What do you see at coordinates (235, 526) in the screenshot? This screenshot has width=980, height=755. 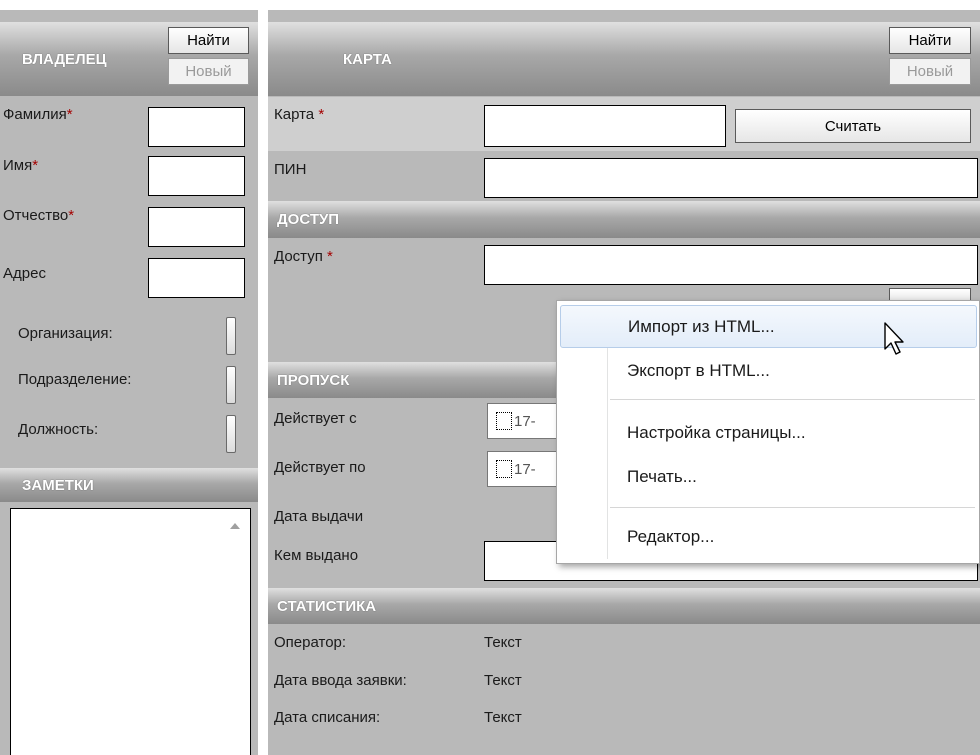 I see `scroll-up-arrow-icon` at bounding box center [235, 526].